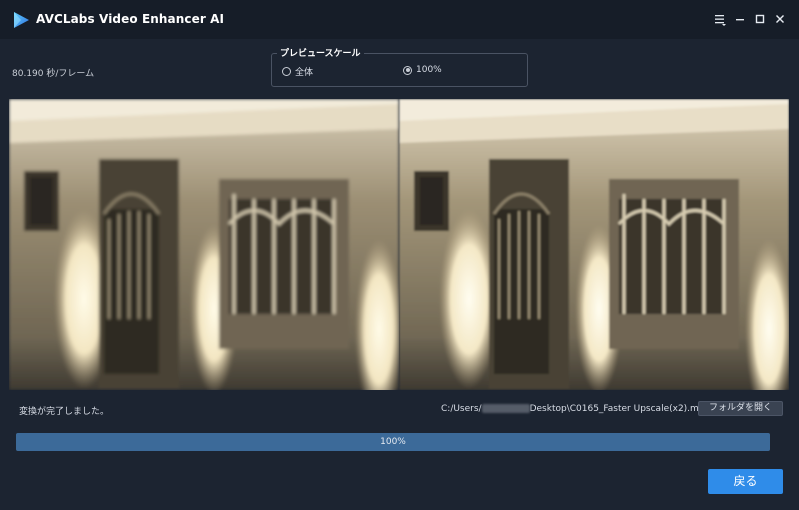  What do you see at coordinates (304, 73) in the screenshot?
I see `scale-option-whole-label: 全体` at bounding box center [304, 73].